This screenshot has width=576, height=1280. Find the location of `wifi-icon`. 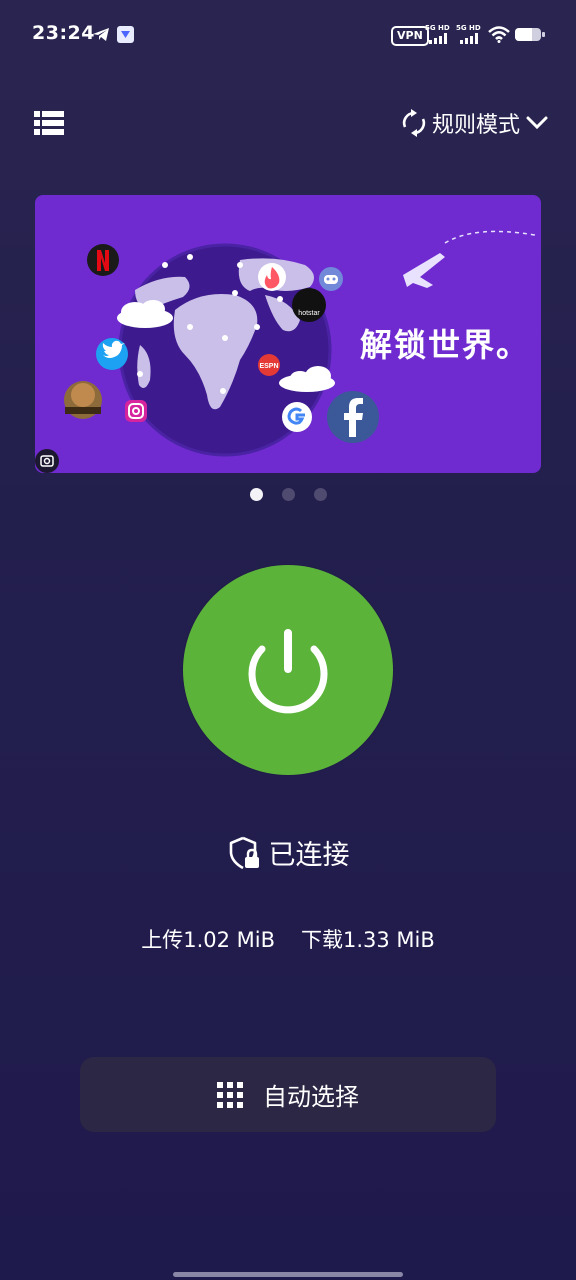

wifi-icon is located at coordinates (499, 34).